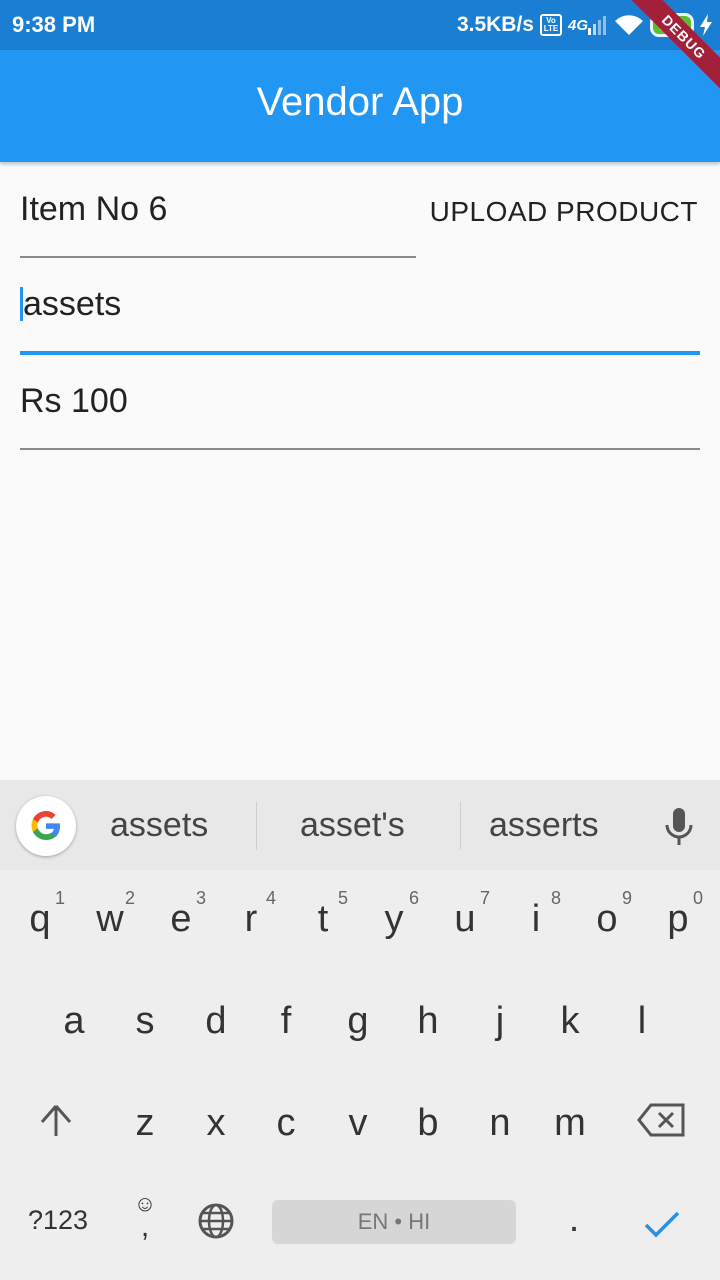 This screenshot has width=720, height=1280. What do you see at coordinates (679, 829) in the screenshot?
I see `mic-icon` at bounding box center [679, 829].